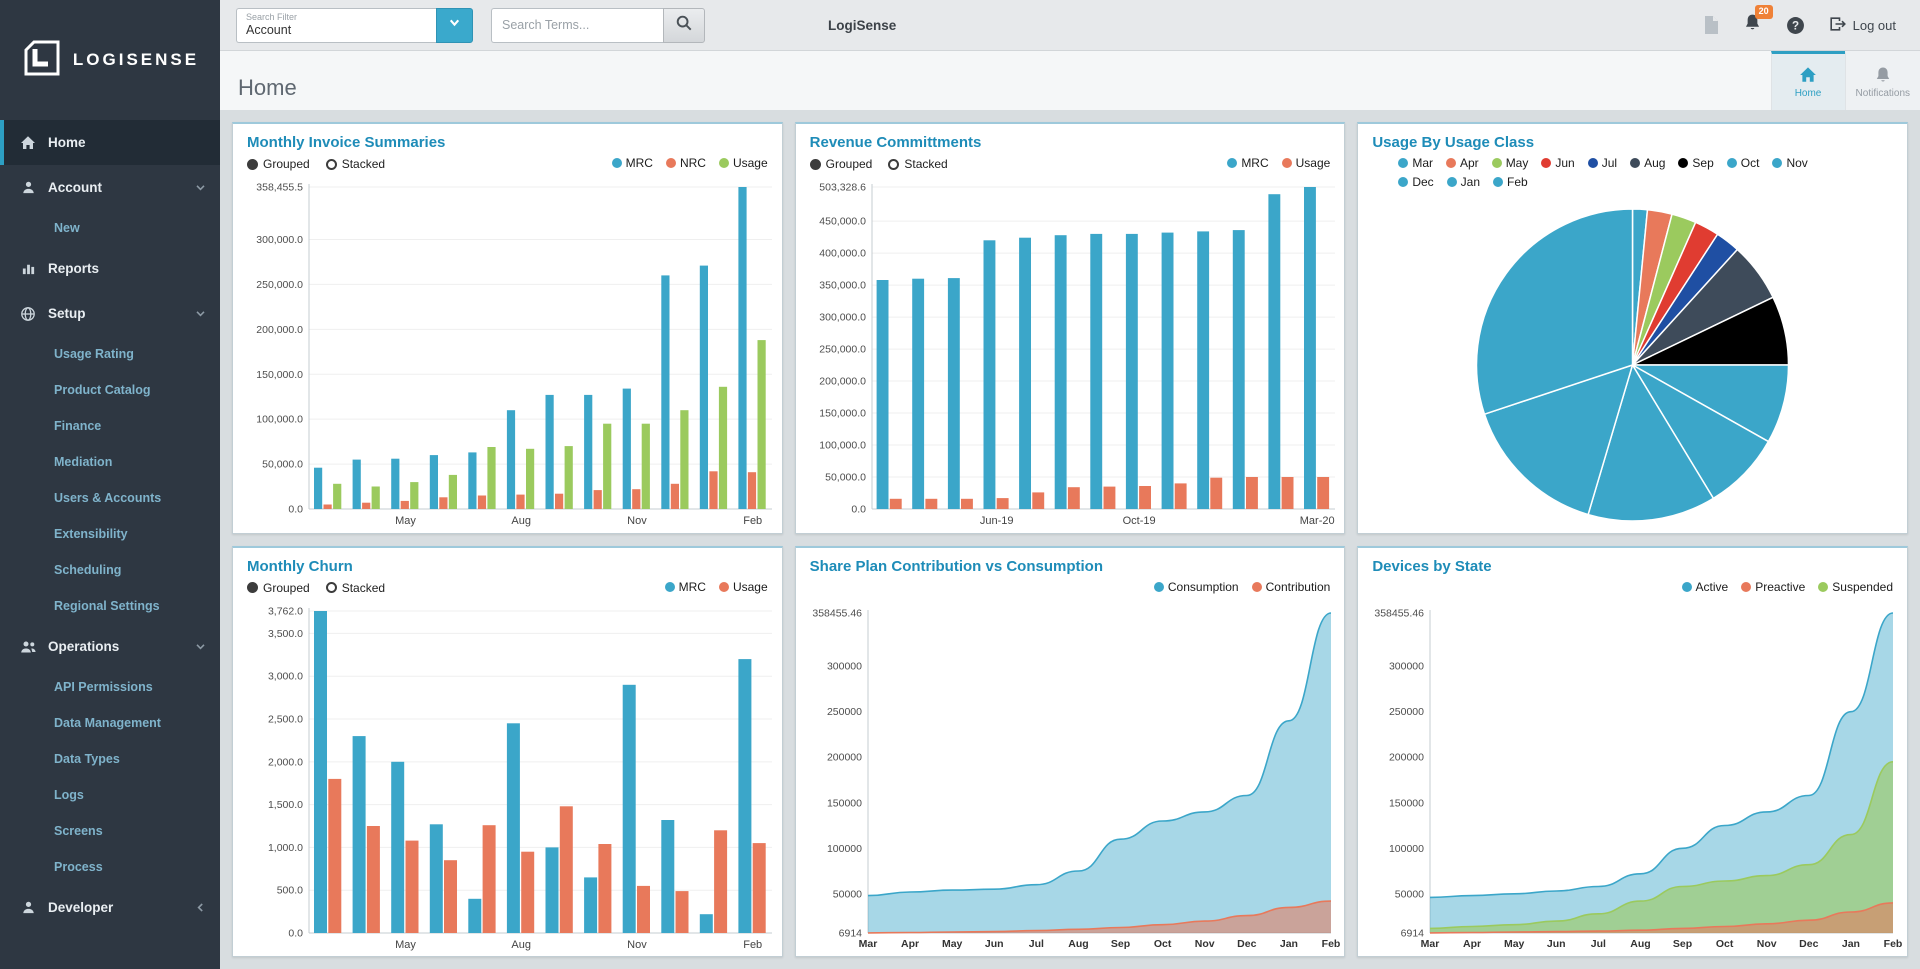  What do you see at coordinates (200, 646) in the screenshot?
I see `chevron-down-icon` at bounding box center [200, 646].